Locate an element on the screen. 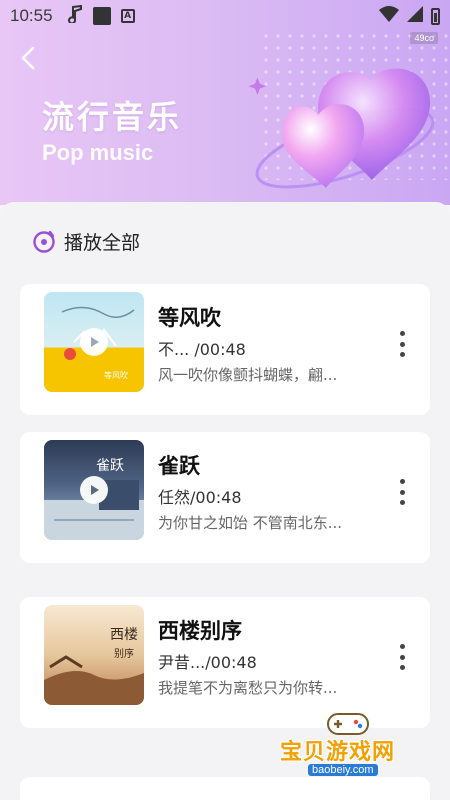  back-button is located at coordinates (28, 58).